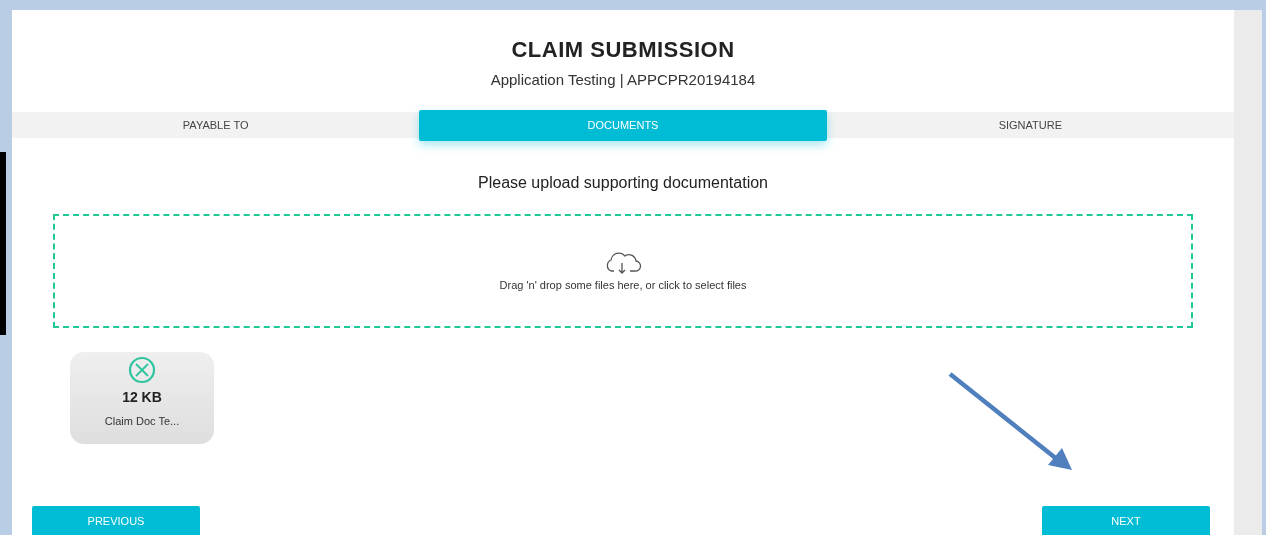 The image size is (1266, 535). What do you see at coordinates (623, 50) in the screenshot?
I see `page-title: CLAIM SUBMISSION` at bounding box center [623, 50].